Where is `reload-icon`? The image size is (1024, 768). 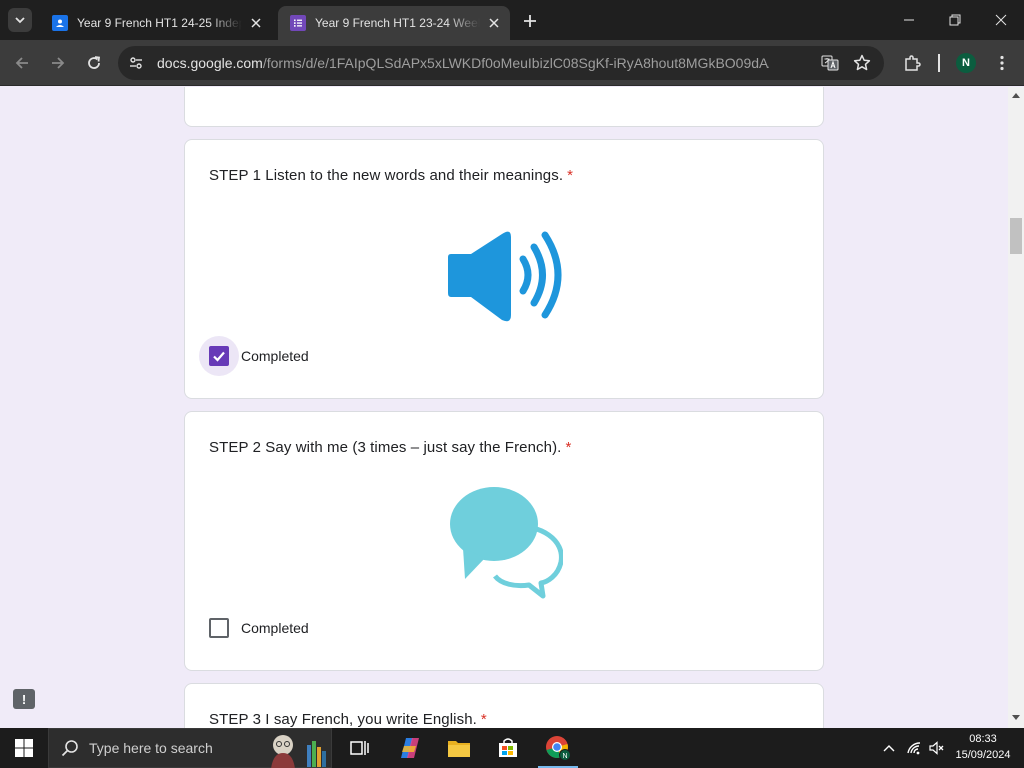 reload-icon is located at coordinates (94, 62).